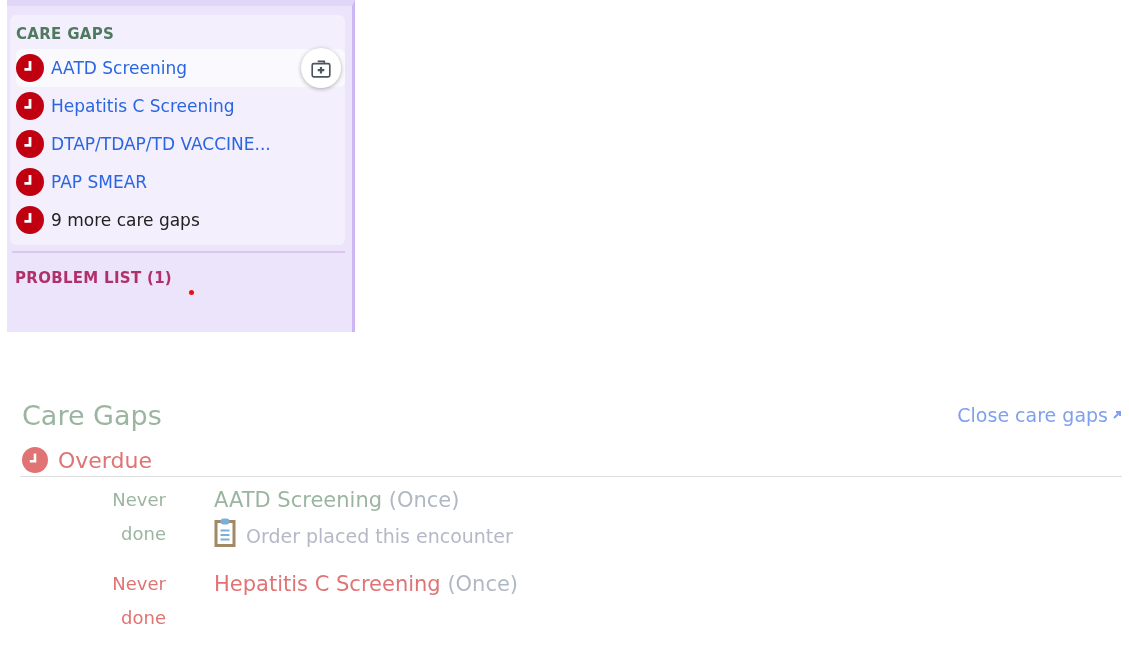 Image resolution: width=1129 pixels, height=667 pixels. Describe the element at coordinates (1117, 415) in the screenshot. I see `arrow-icon` at that location.